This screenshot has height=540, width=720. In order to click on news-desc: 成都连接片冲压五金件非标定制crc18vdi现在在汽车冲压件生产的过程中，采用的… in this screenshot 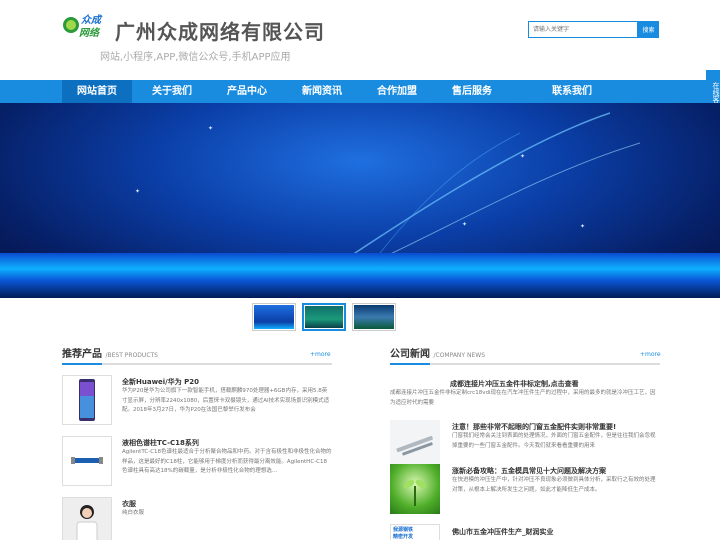, I will do `click(523, 398)`.